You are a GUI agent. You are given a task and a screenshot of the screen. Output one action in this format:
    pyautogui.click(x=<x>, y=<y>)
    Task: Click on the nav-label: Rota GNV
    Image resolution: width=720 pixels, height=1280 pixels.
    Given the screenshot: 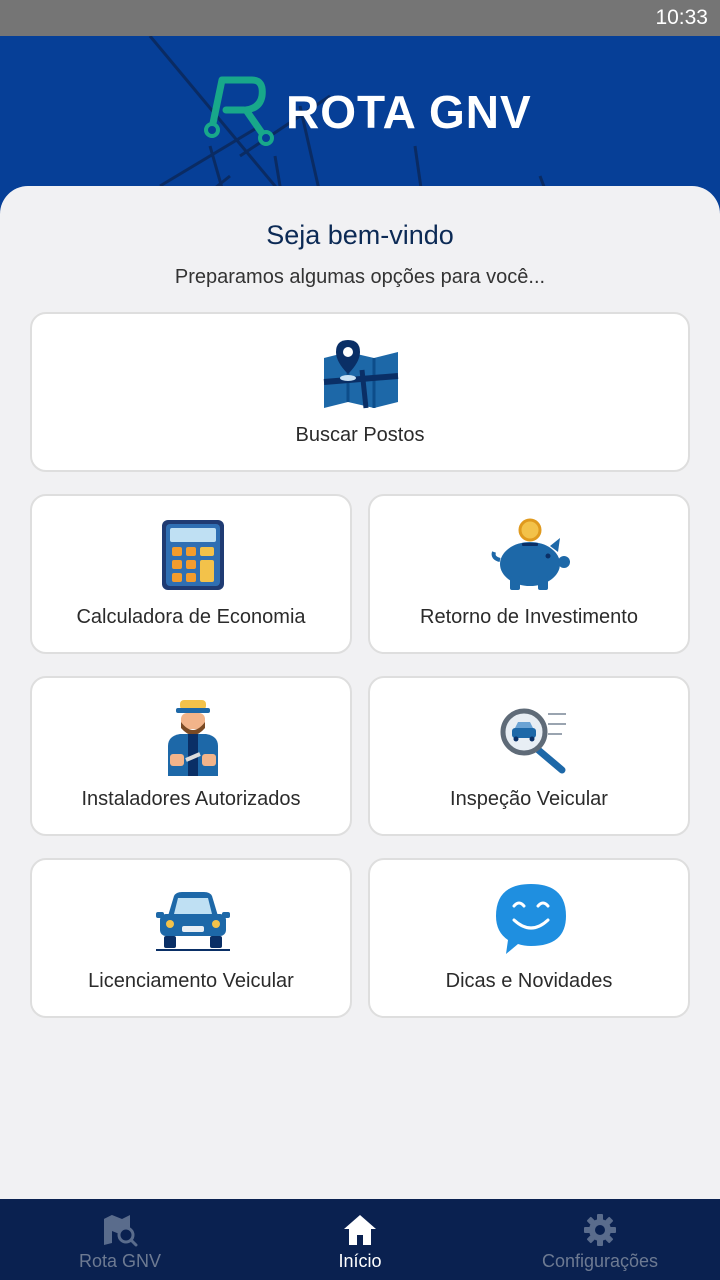 What is the action you would take?
    pyautogui.click(x=120, y=1261)
    